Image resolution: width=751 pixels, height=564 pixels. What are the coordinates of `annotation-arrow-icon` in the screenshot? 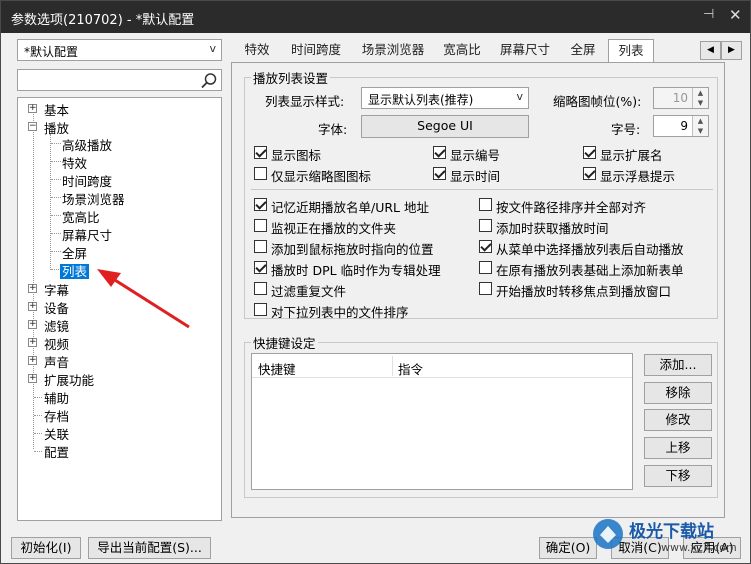 It's located at (143, 299).